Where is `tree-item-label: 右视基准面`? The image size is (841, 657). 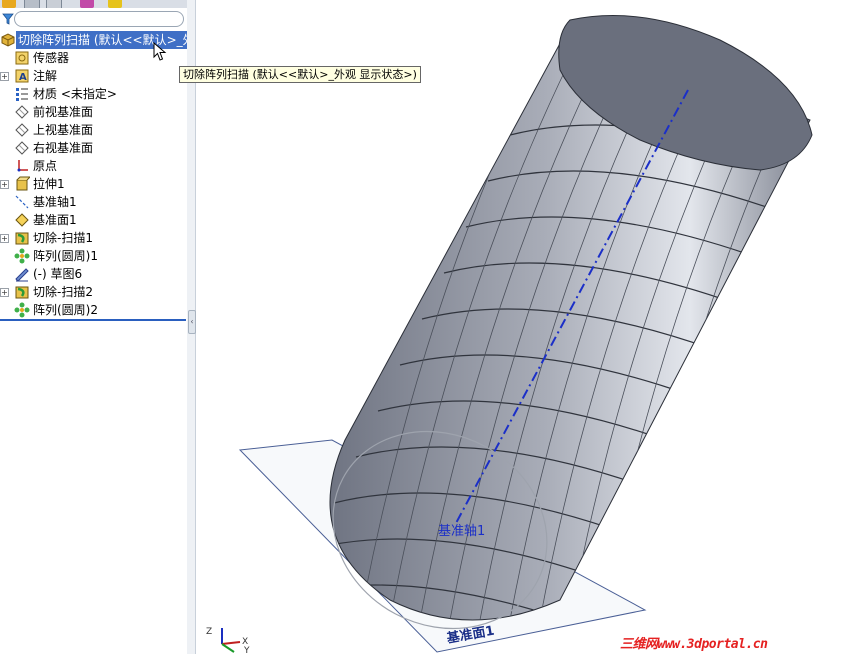 tree-item-label: 右视基准面 is located at coordinates (63, 148).